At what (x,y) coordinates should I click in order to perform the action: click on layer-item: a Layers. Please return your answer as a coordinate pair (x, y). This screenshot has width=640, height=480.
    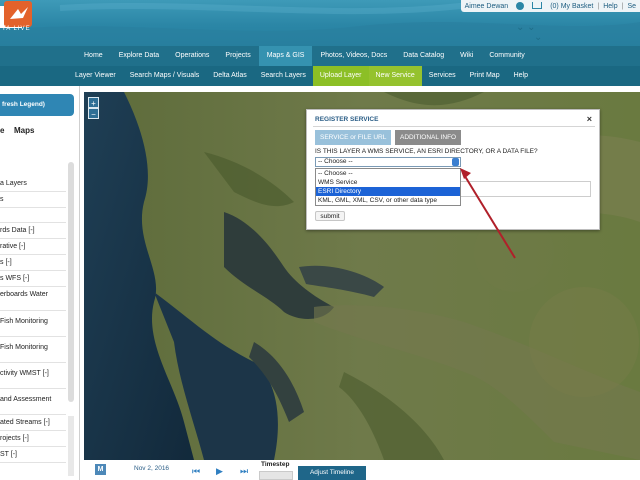
    Looking at the image, I should click on (33, 184).